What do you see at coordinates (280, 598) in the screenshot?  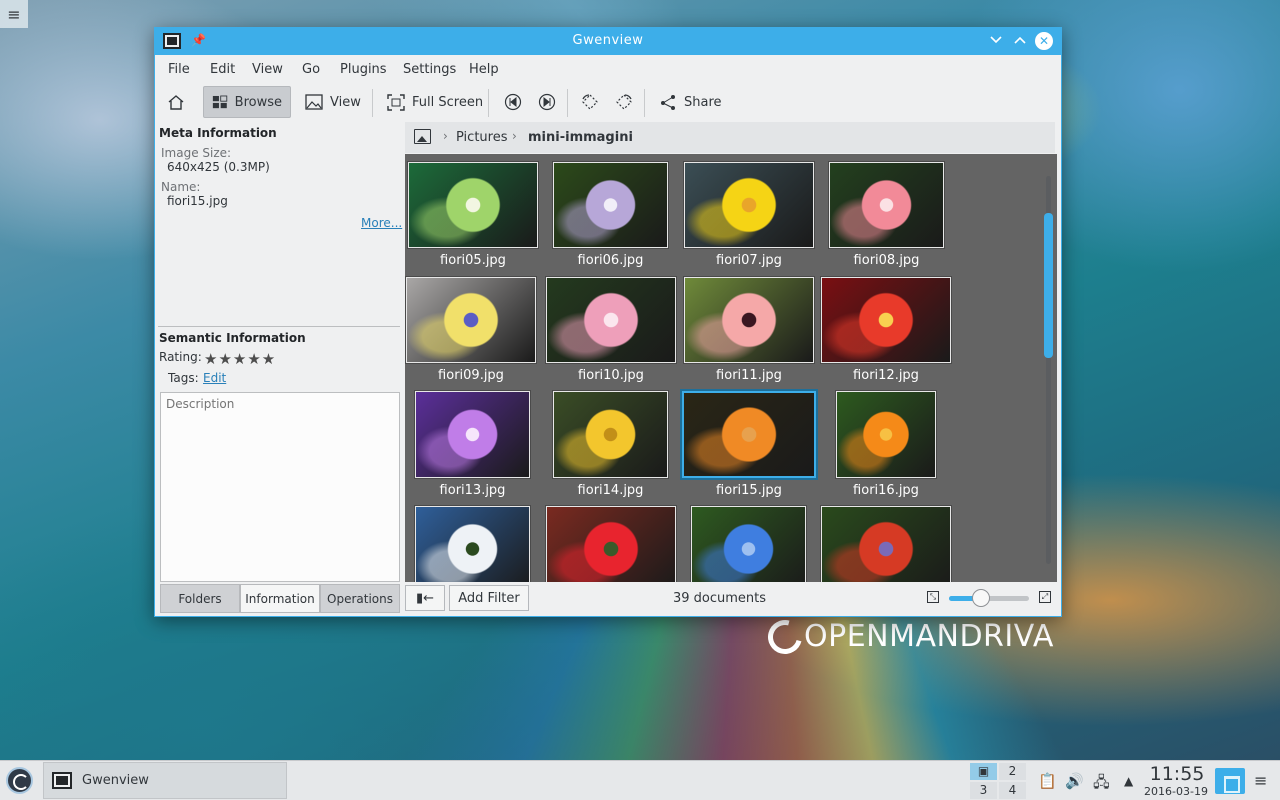 I see `tab-information: Information` at bounding box center [280, 598].